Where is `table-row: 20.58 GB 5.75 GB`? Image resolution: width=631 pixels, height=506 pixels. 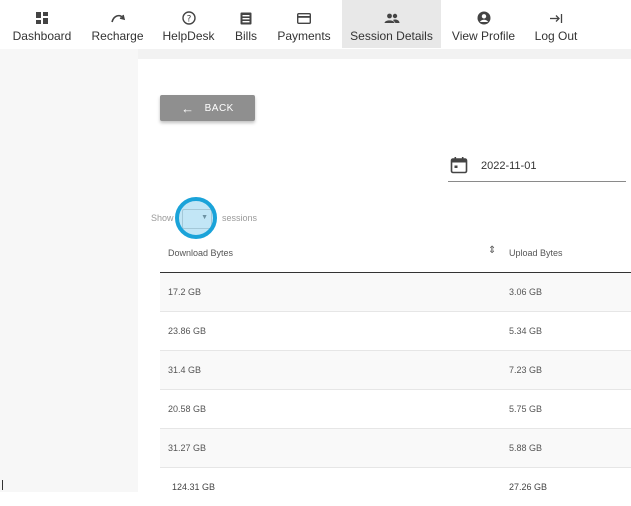 table-row: 20.58 GB 5.75 GB is located at coordinates (395, 409).